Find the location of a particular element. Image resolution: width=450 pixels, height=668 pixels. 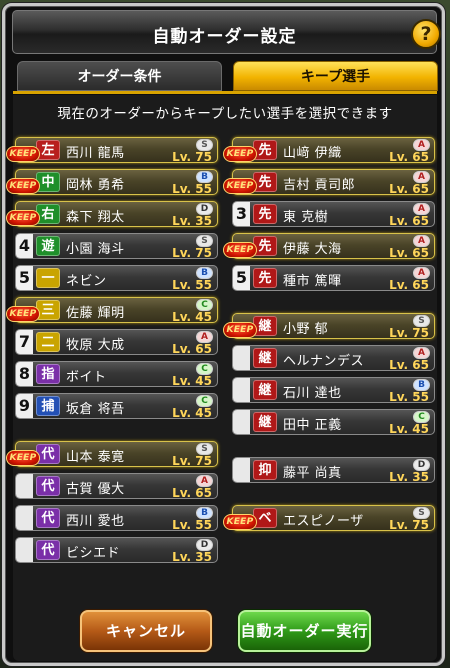

player-row: 7 二牧原 大成 A Lv. 65 is located at coordinates (116, 342).